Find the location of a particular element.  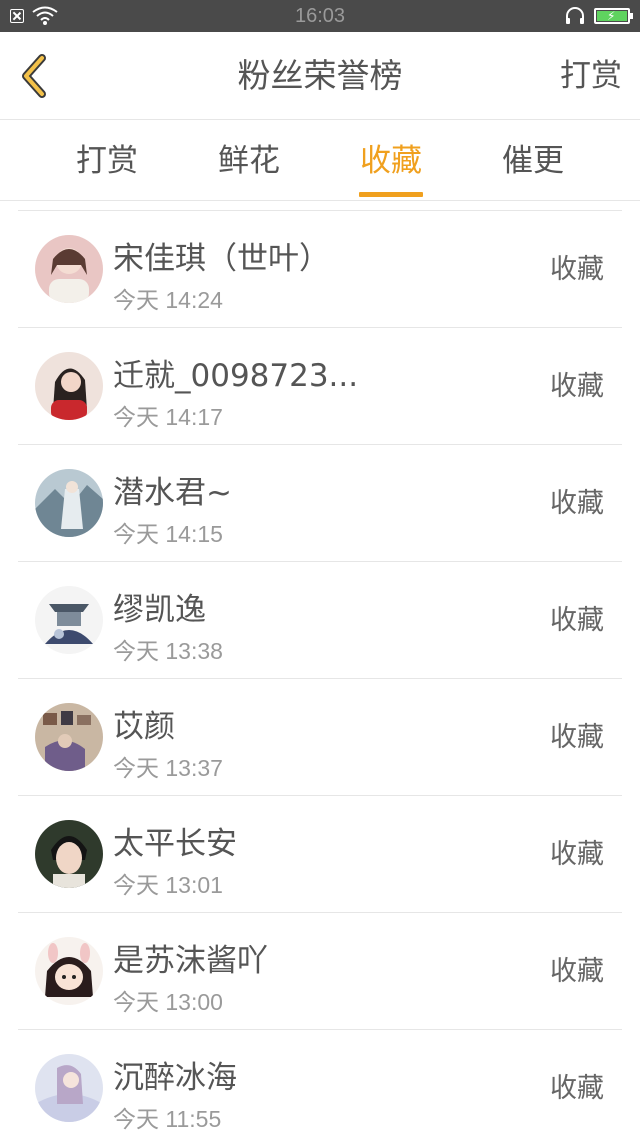

tab-label: 收藏 is located at coordinates (391, 161).